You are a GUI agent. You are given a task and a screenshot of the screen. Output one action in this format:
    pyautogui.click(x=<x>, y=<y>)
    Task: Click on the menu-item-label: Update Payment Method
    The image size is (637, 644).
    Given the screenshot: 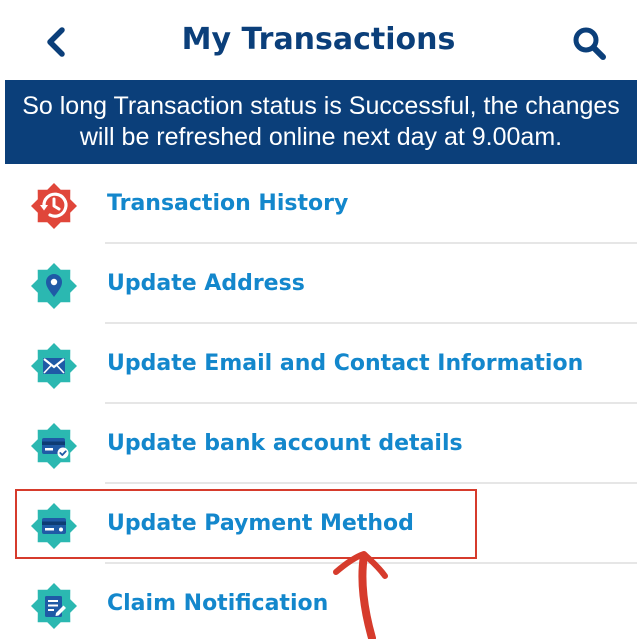 What is the action you would take?
    pyautogui.click(x=260, y=523)
    